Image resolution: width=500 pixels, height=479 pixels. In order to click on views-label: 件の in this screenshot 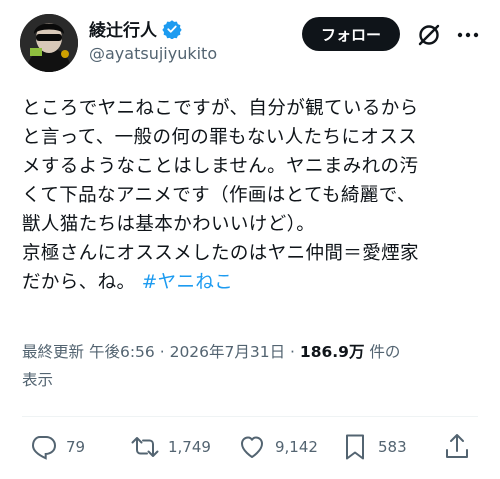, I will do `click(385, 352)`.